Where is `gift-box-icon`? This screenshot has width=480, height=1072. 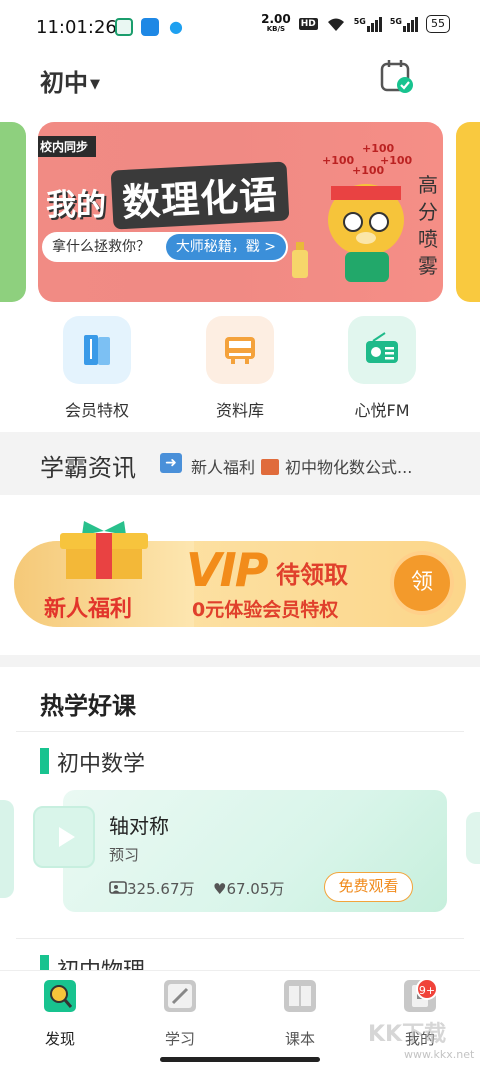
gift-box-icon is located at coordinates (104, 550).